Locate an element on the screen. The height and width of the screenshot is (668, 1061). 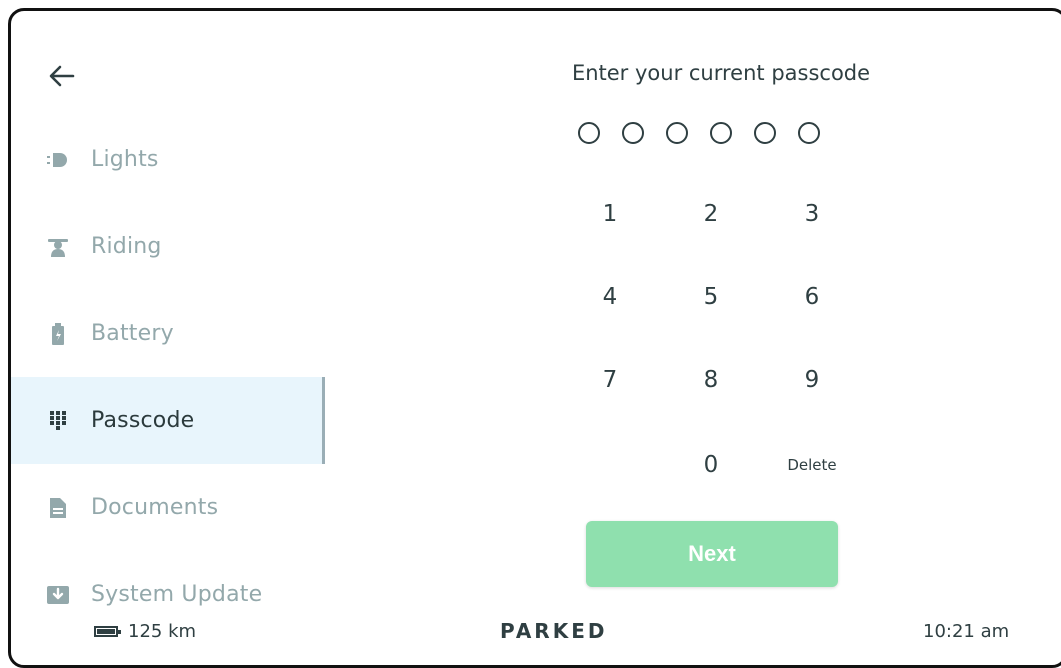
battery-level-icon is located at coordinates (107, 631).